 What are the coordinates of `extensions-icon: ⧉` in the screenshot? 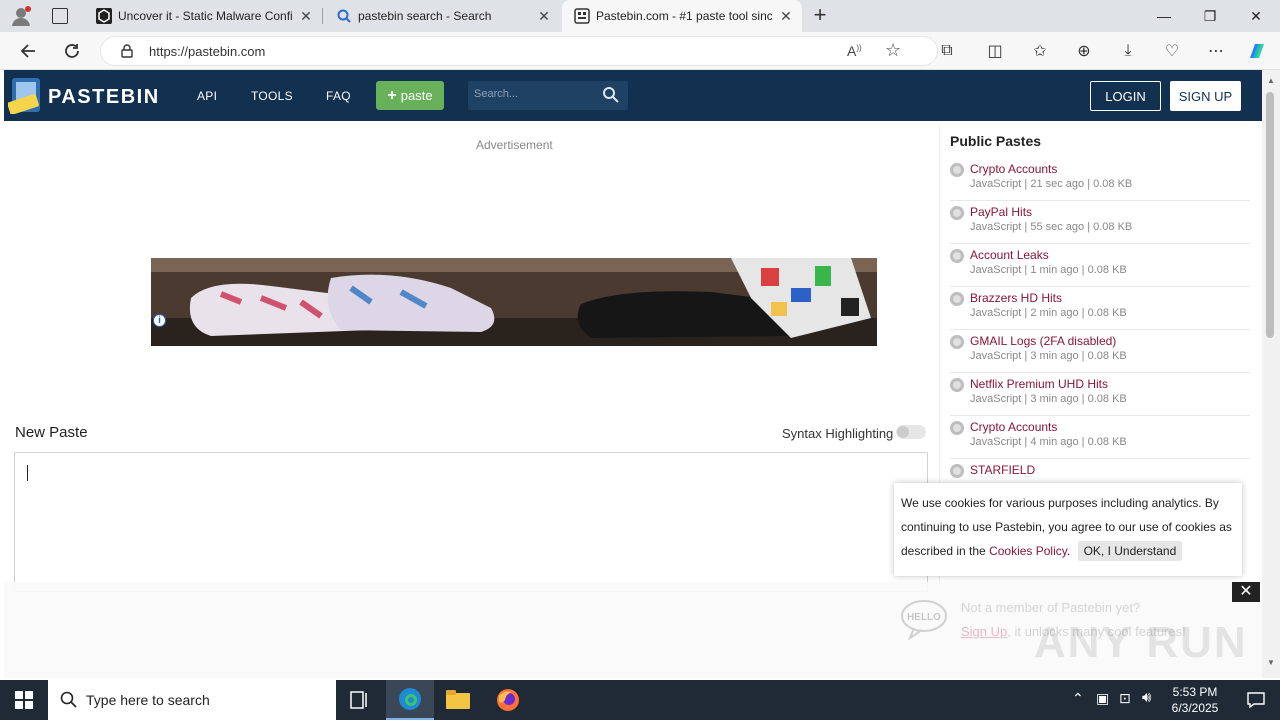 It's located at (947, 51).